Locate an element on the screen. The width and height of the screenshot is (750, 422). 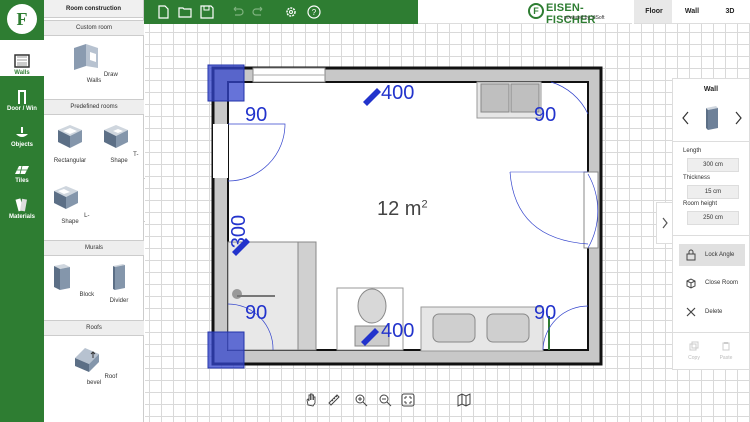
block-item: Block is located at coordinates (70, 280).